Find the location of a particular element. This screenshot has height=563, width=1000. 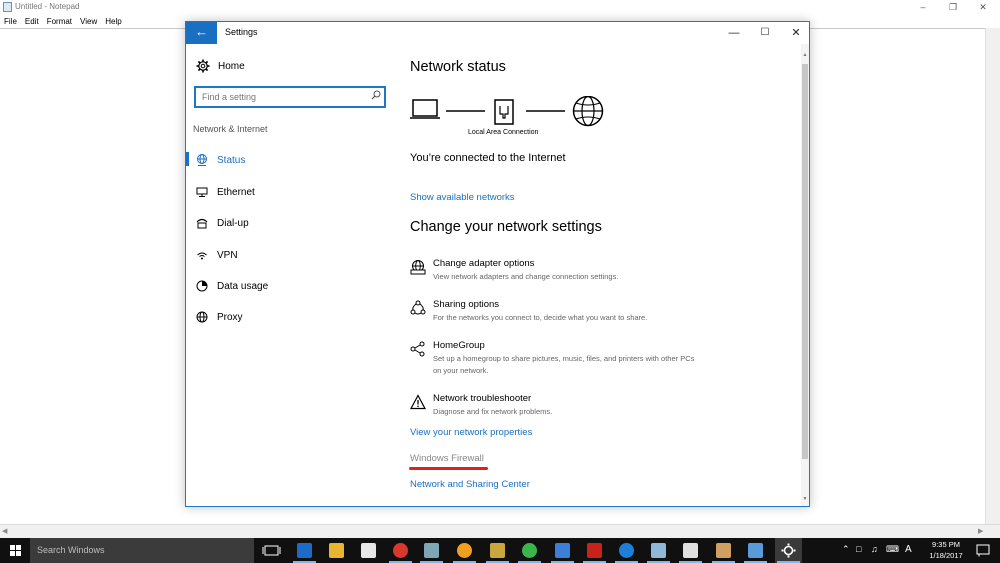

scroll-left-icon: ◀ is located at coordinates (4, 531).